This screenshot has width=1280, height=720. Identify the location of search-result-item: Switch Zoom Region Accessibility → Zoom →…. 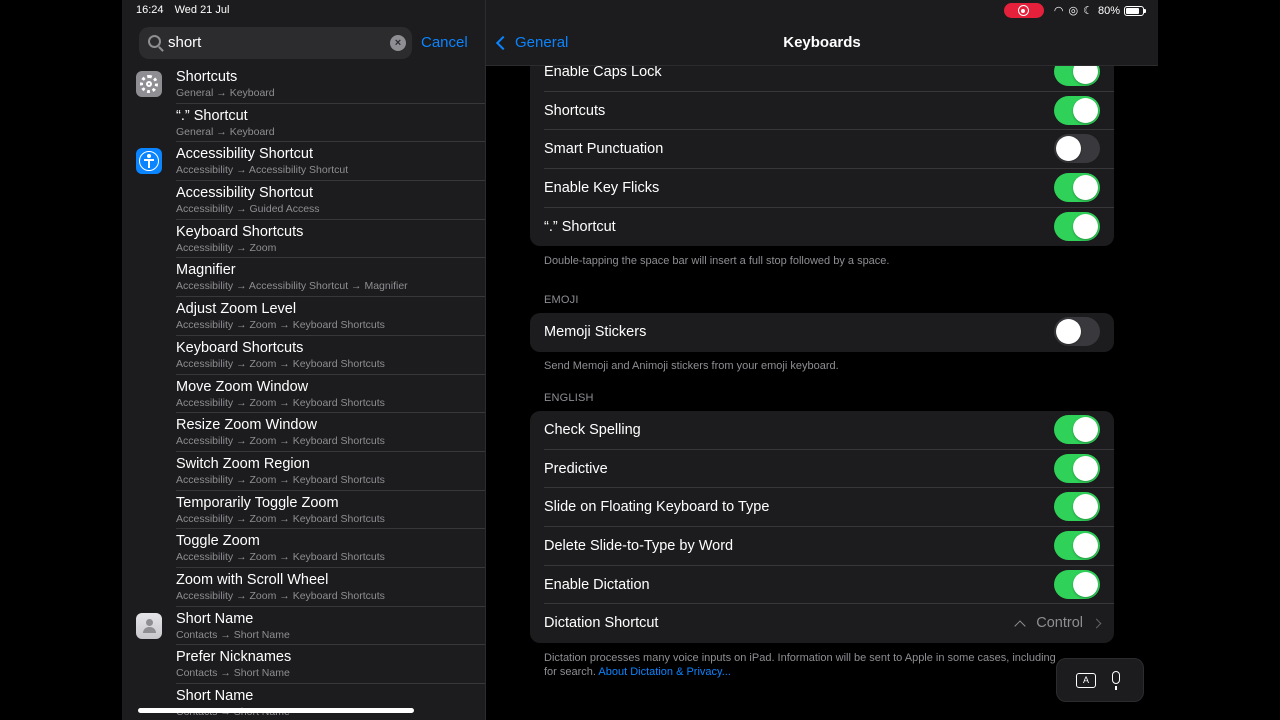
(303, 471).